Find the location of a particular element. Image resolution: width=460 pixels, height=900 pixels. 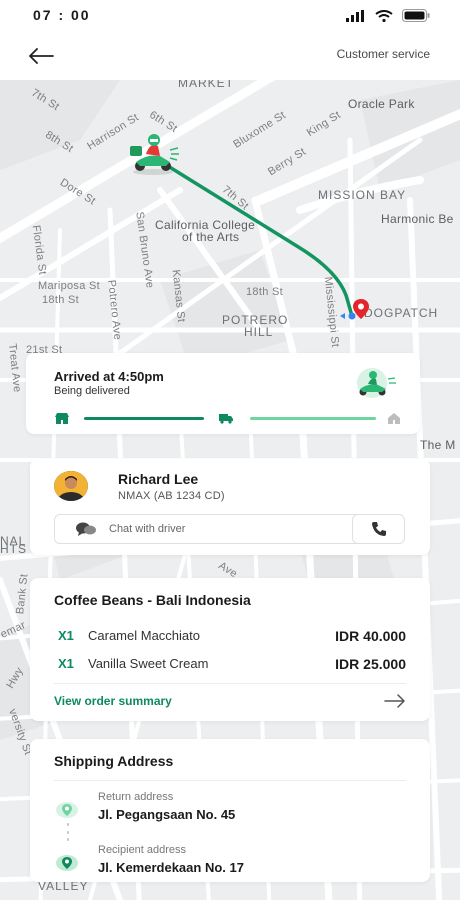

arrow-right-icon is located at coordinates (395, 701).